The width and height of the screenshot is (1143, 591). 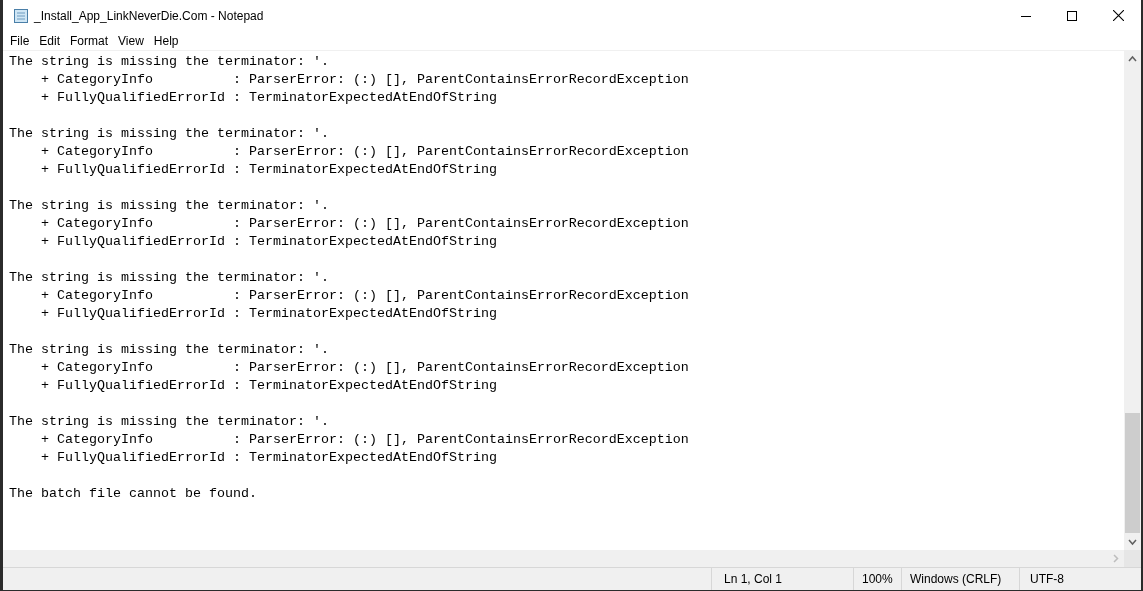 What do you see at coordinates (21, 15) in the screenshot?
I see `notepad-icon` at bounding box center [21, 15].